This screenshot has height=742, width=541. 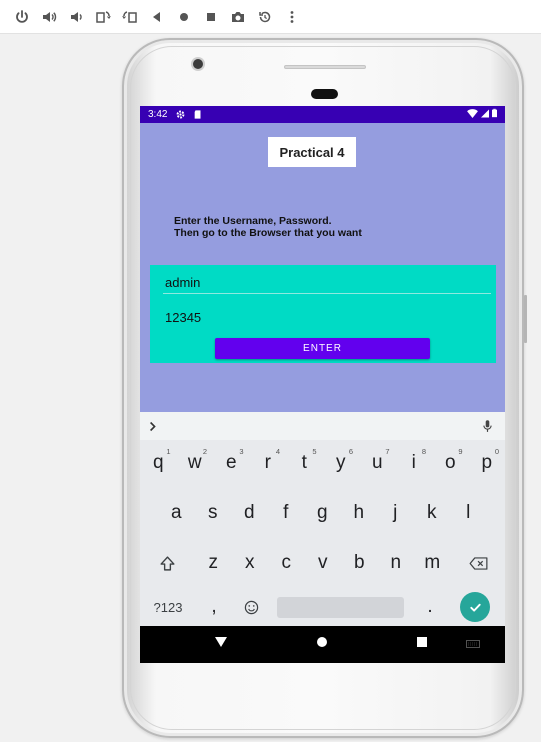 What do you see at coordinates (198, 64) in the screenshot?
I see `front-camera` at bounding box center [198, 64].